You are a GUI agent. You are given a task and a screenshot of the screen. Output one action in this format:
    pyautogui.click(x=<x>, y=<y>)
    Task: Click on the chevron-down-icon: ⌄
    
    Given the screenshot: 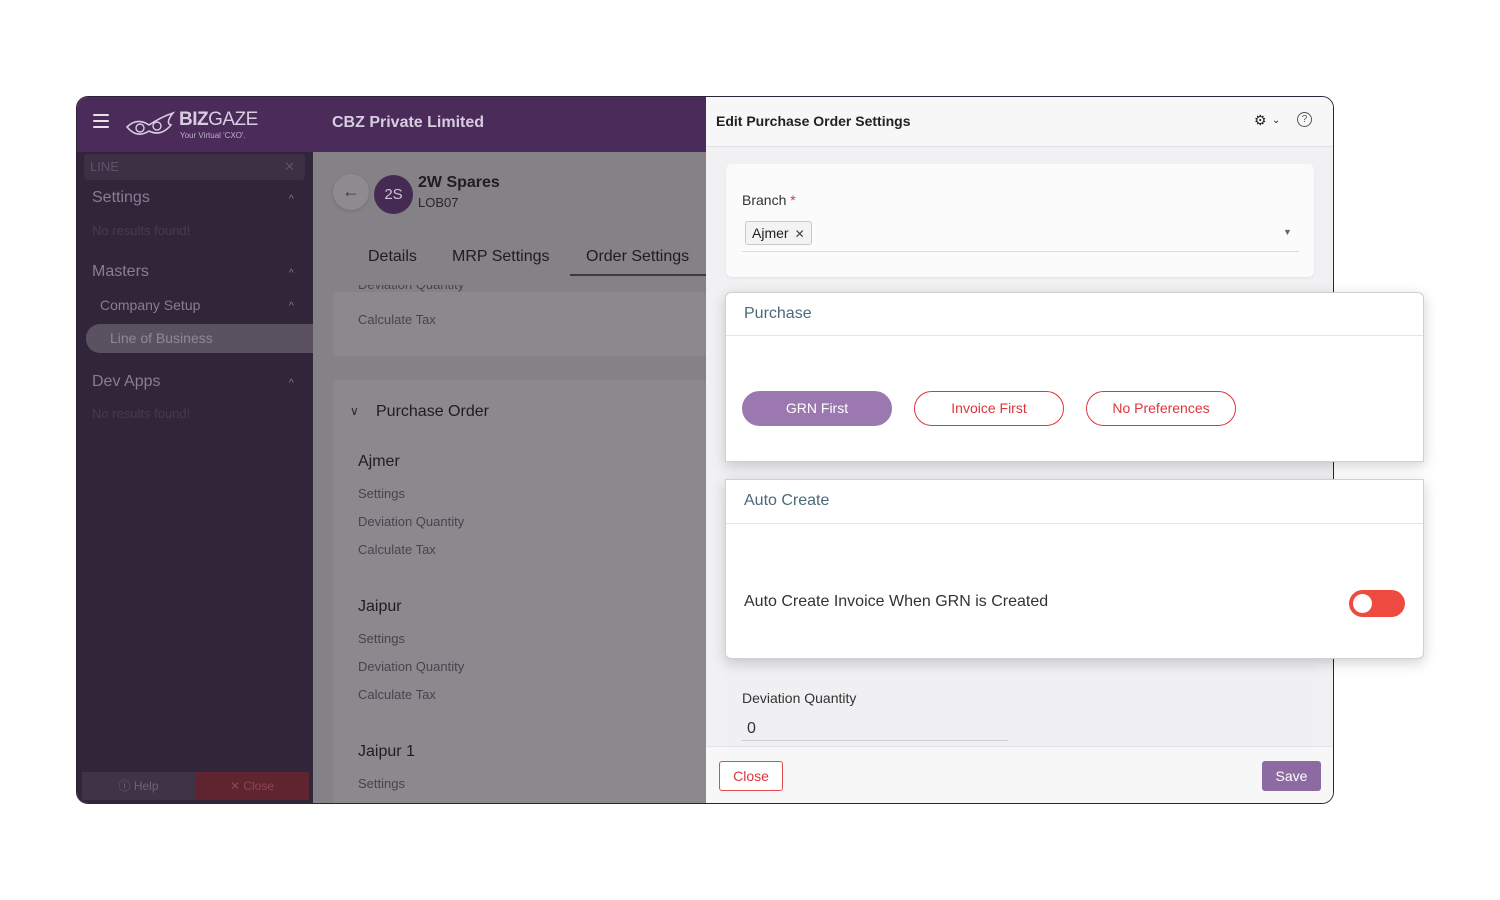 What is the action you would take?
    pyautogui.click(x=1276, y=120)
    